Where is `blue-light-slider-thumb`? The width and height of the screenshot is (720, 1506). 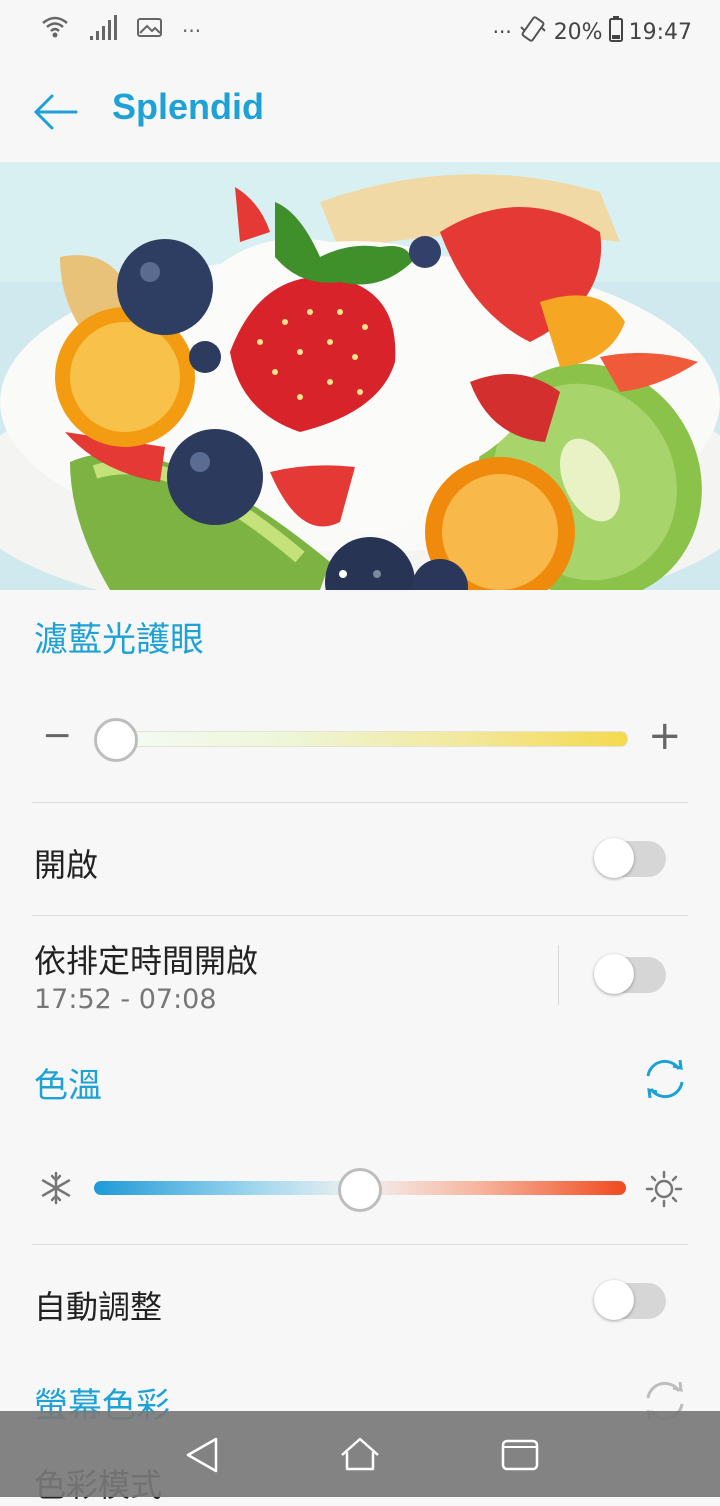 blue-light-slider-thumb is located at coordinates (116, 740).